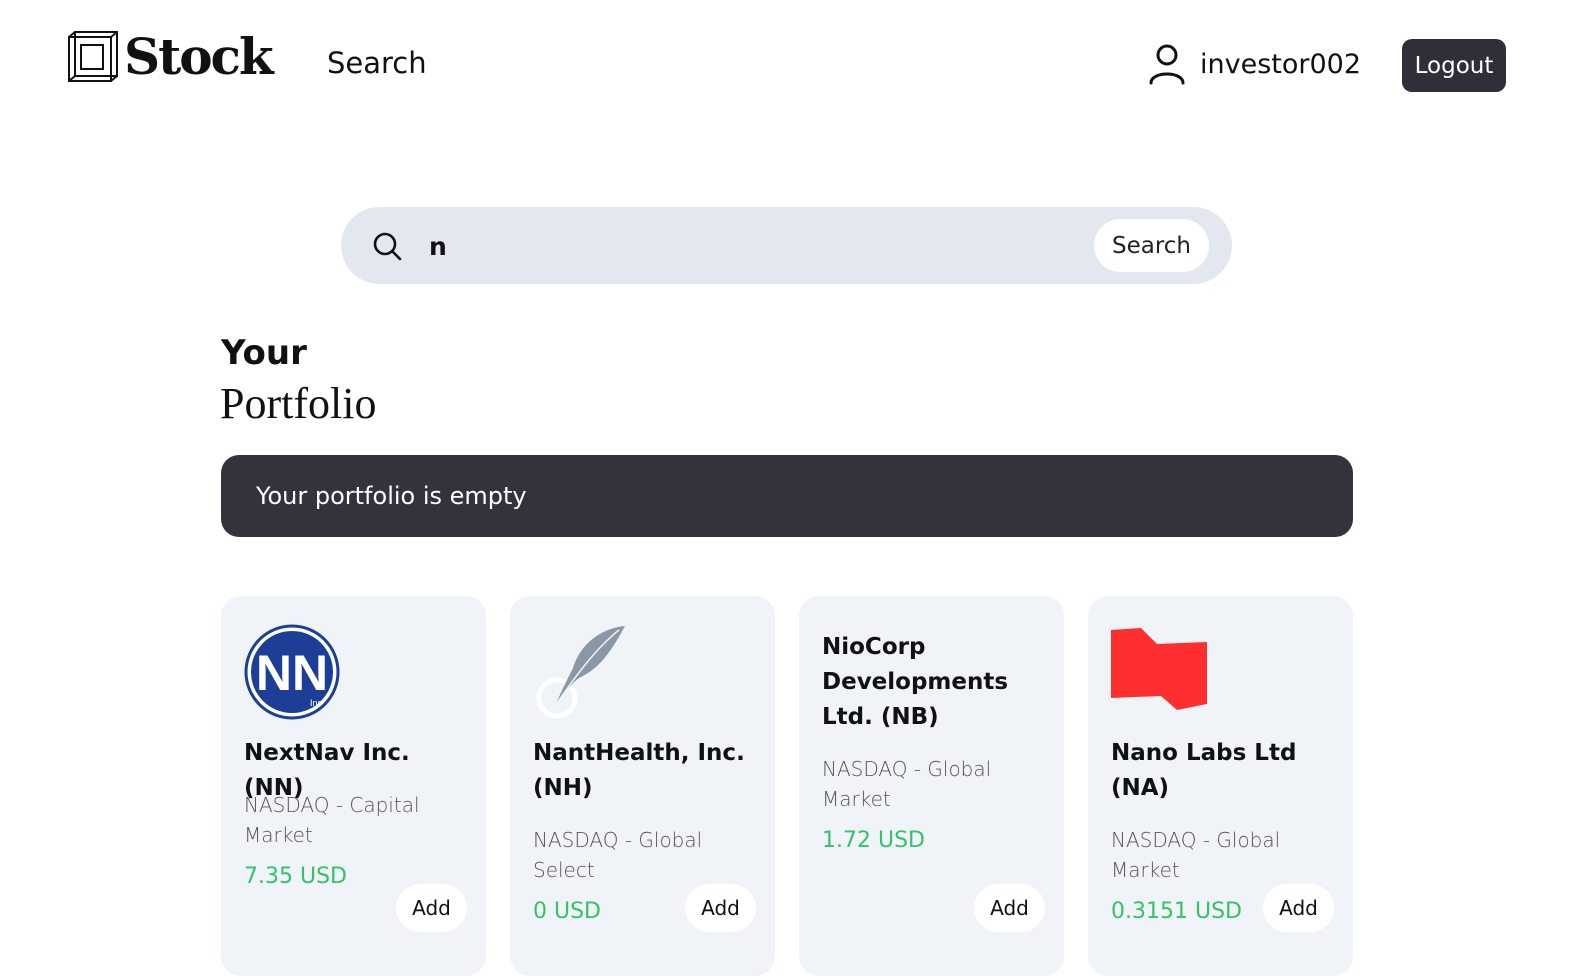  What do you see at coordinates (298, 403) in the screenshot?
I see `portfolio-title-line2: Portfolio` at bounding box center [298, 403].